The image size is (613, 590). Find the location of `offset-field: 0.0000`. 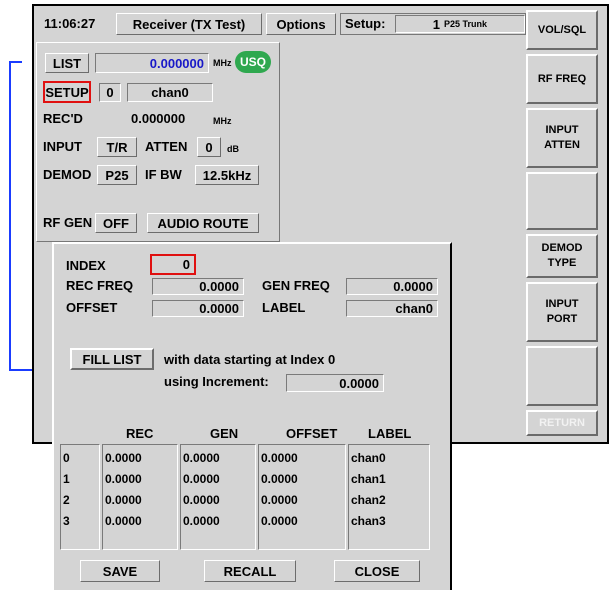

offset-field: 0.0000 is located at coordinates (198, 308).